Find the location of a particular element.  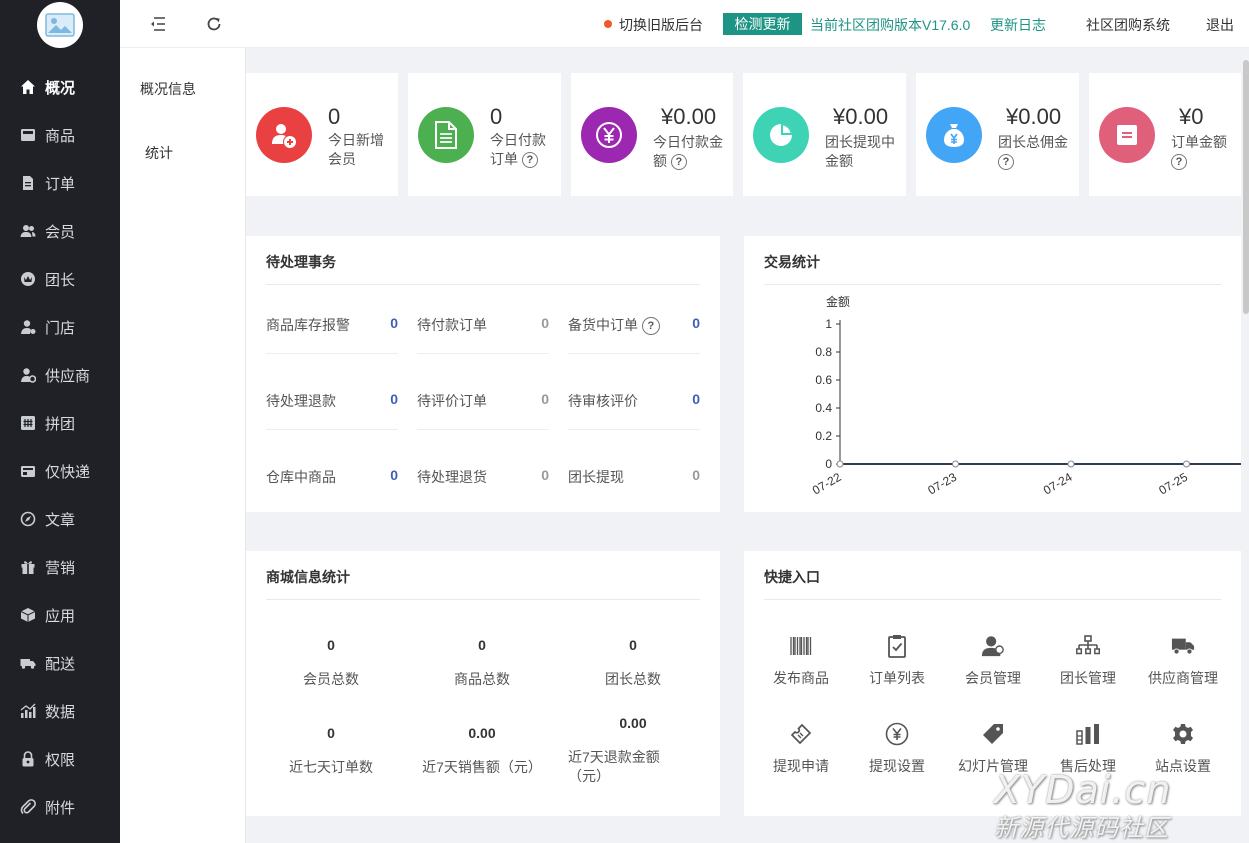

pending-item-warehouse-goods: 仓库中商品 0 is located at coordinates (332, 479).